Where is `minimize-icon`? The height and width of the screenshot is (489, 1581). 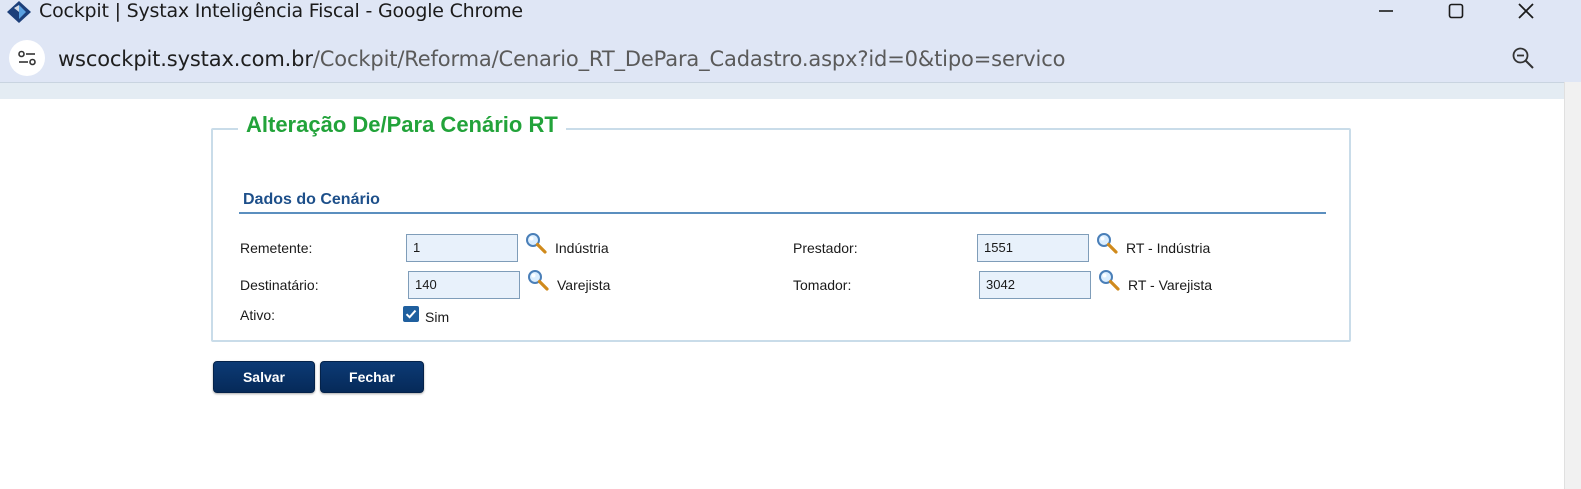 minimize-icon is located at coordinates (1386, 11).